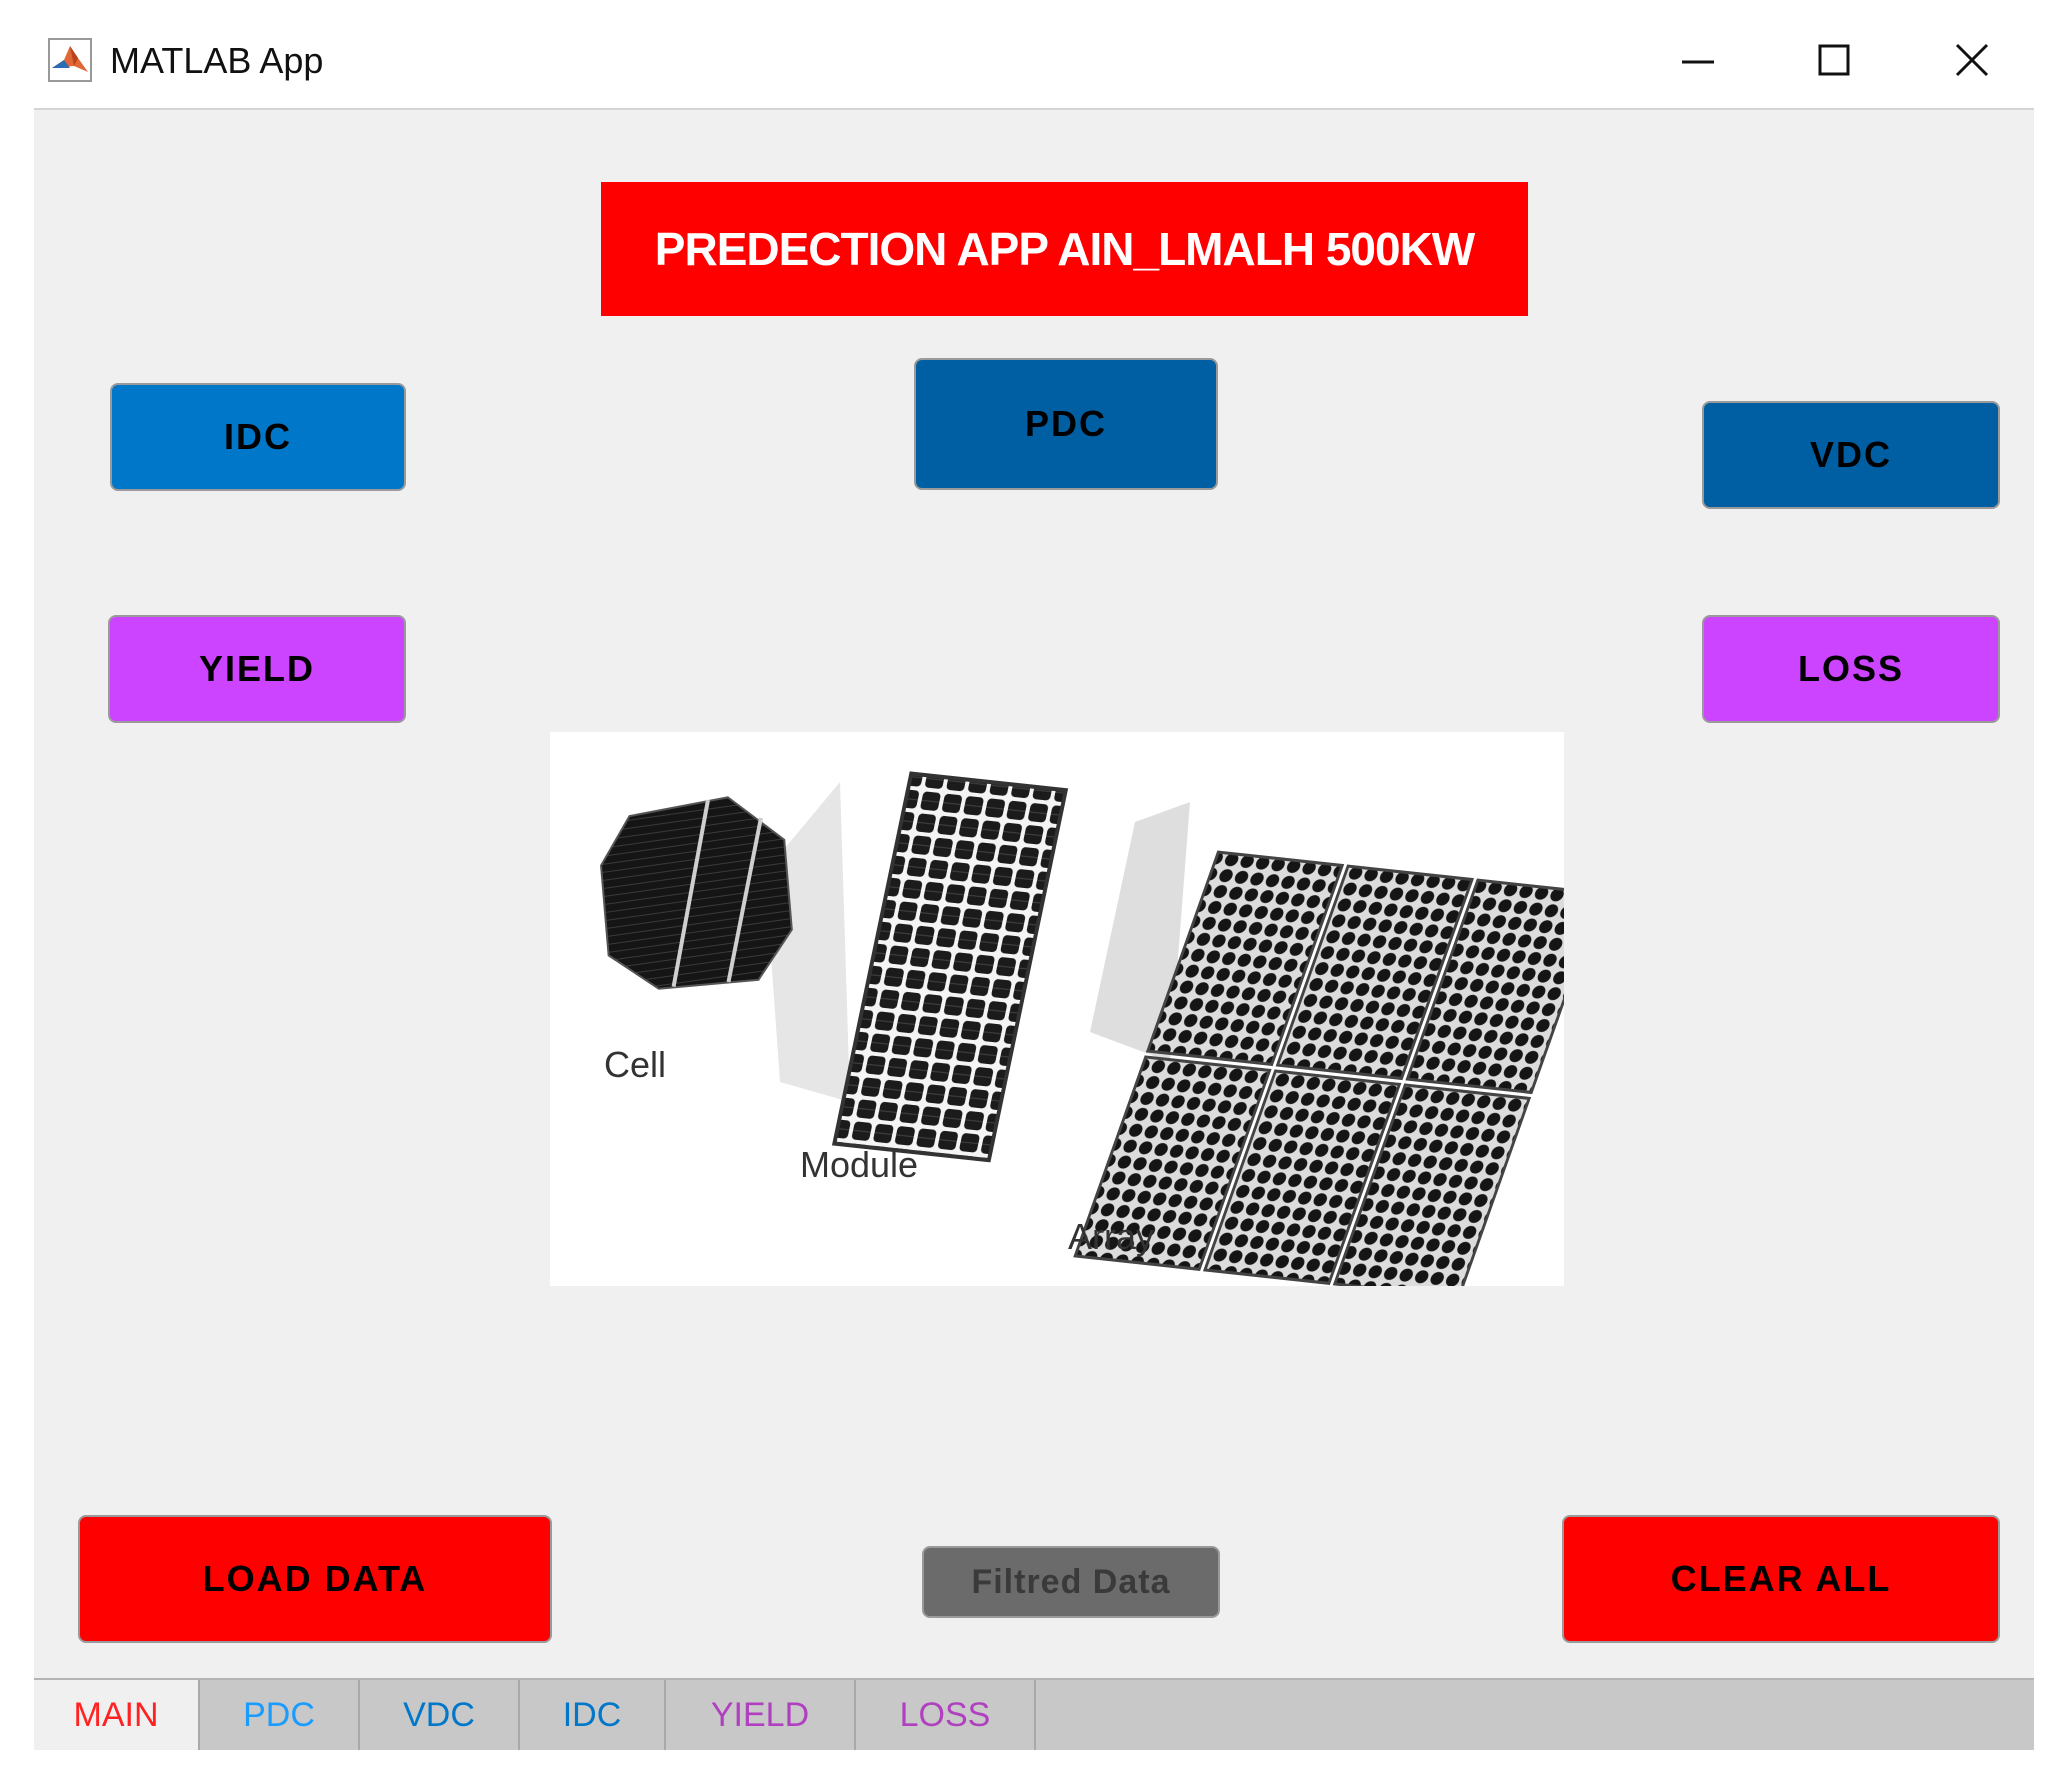  Describe the element at coordinates (217, 60) in the screenshot. I see `window-title: MATLAB App` at that location.